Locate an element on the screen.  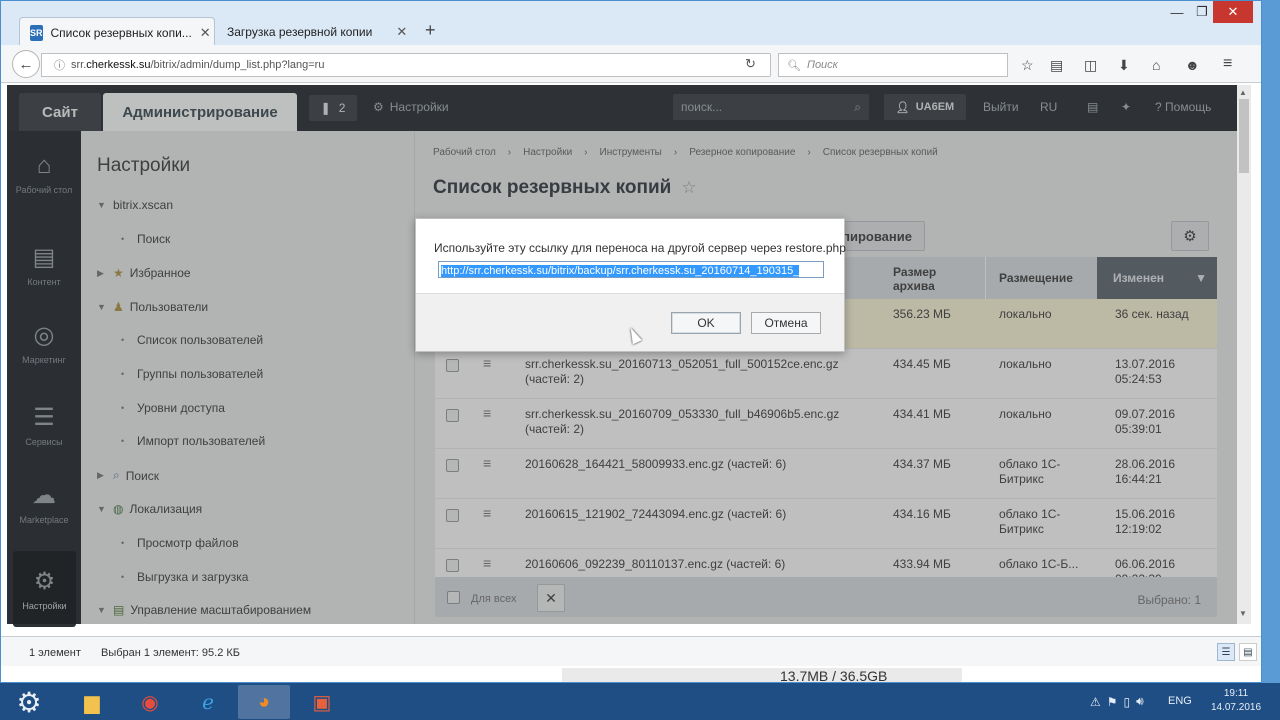
home-icon: ⌂ is located at coordinates (1156, 65).